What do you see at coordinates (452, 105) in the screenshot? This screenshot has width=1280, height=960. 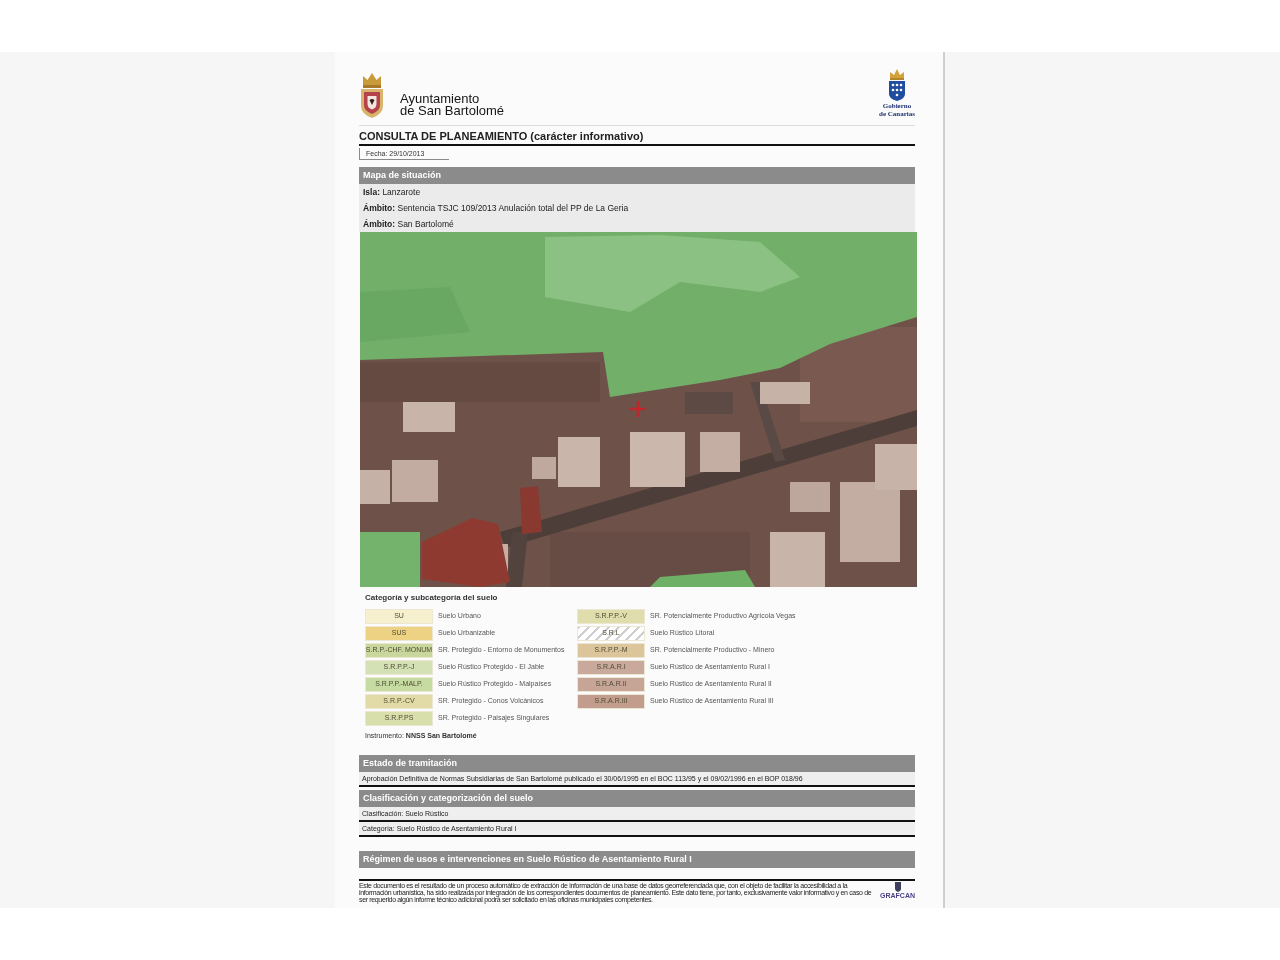 I see `municipality-name: Ayuntamiento de San Bartolomé` at bounding box center [452, 105].